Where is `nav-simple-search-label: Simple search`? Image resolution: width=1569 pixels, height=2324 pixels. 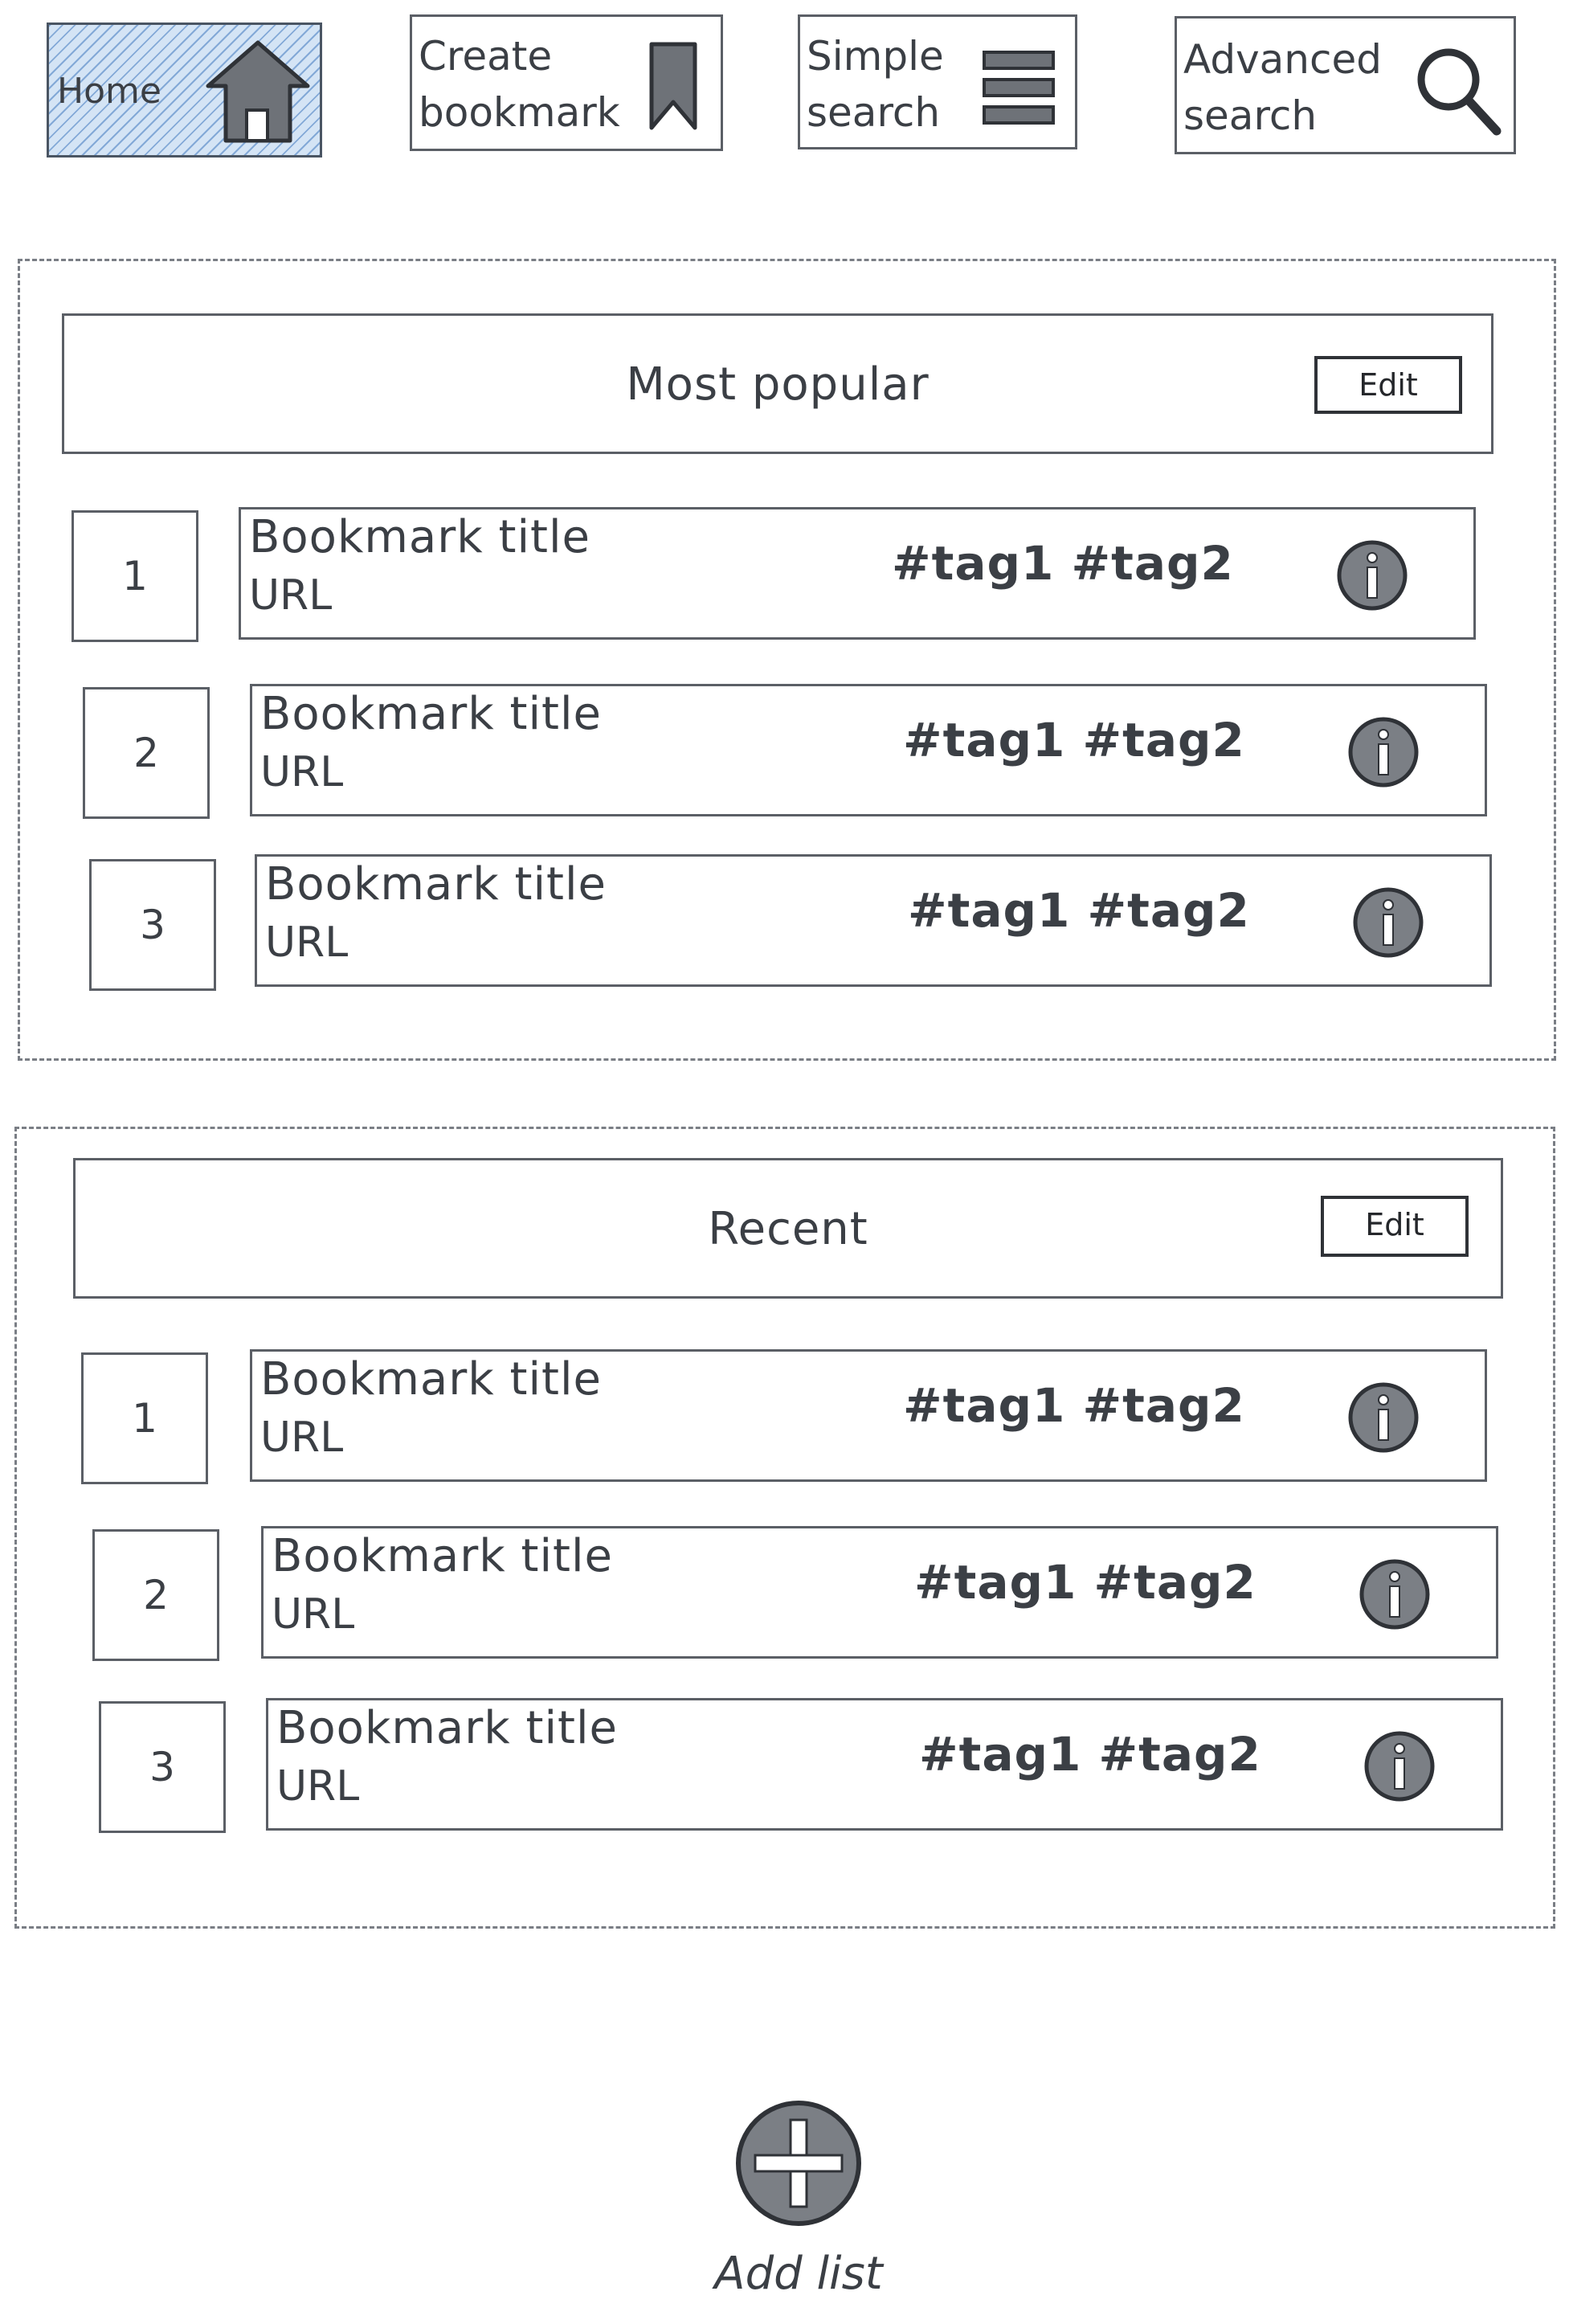
nav-simple-search-label: Simple search is located at coordinates (875, 85).